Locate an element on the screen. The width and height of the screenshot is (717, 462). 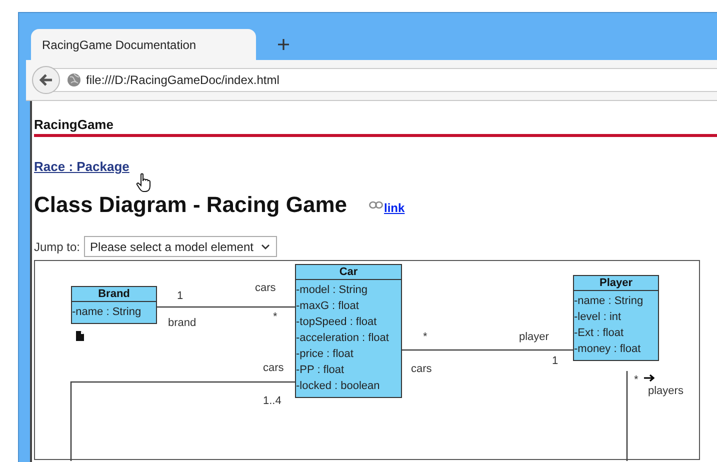
hand-cursor-icon is located at coordinates (144, 183).